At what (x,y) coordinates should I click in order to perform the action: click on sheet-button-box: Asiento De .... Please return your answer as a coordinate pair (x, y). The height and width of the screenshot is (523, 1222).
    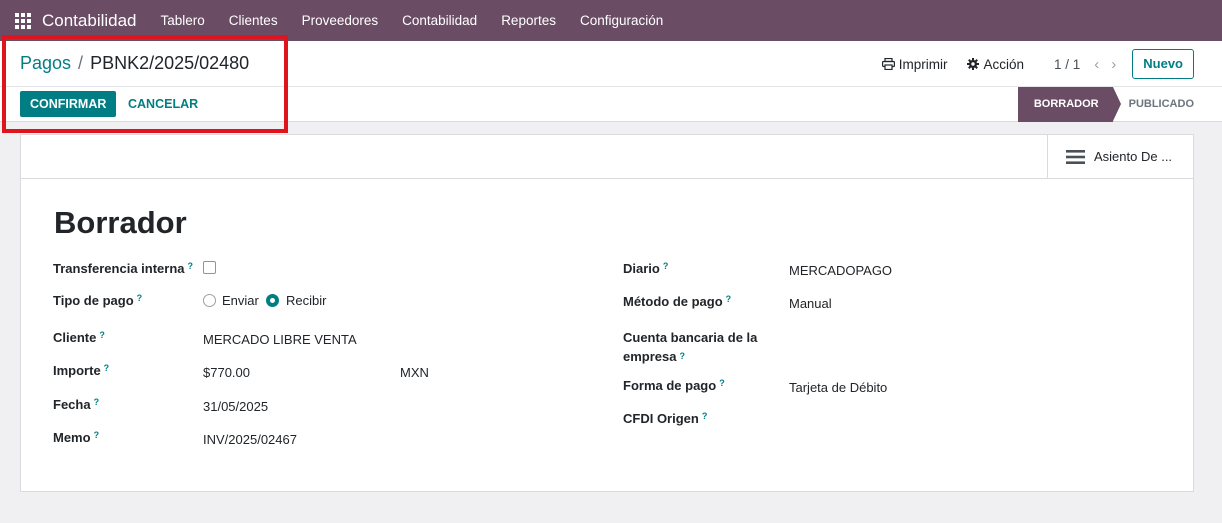
    Looking at the image, I should click on (607, 157).